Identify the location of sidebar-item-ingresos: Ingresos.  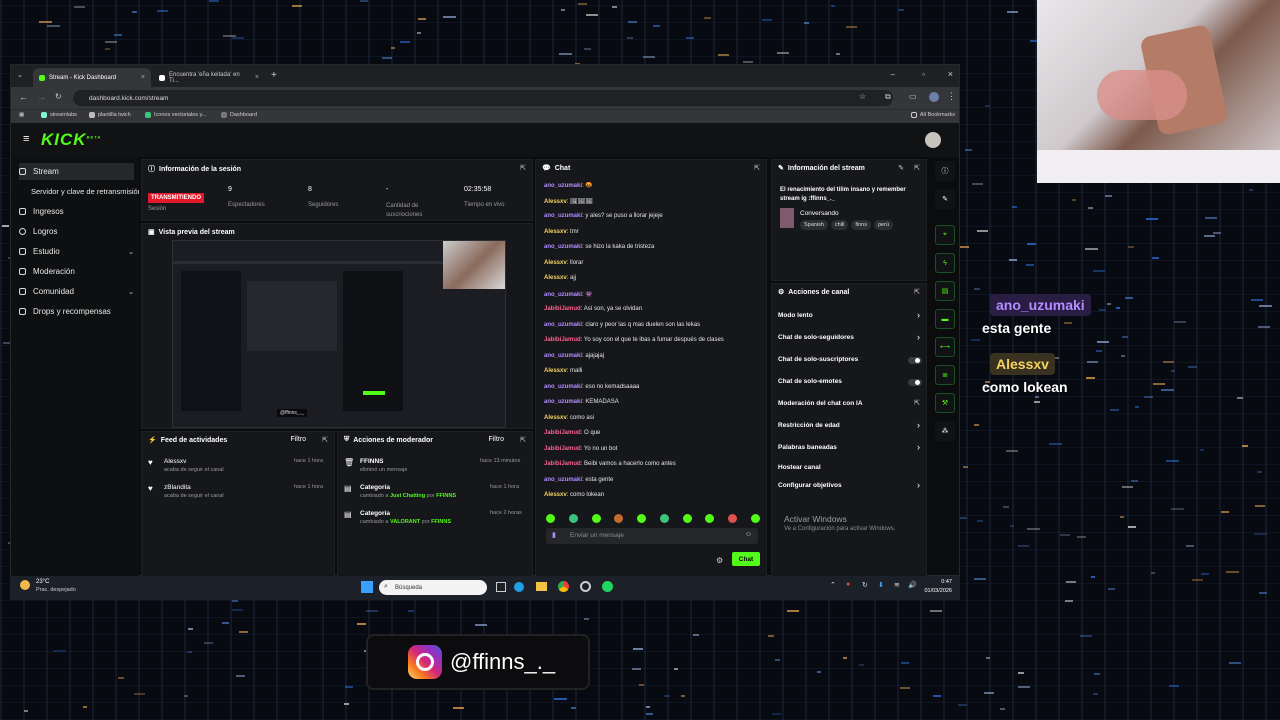
(76, 211).